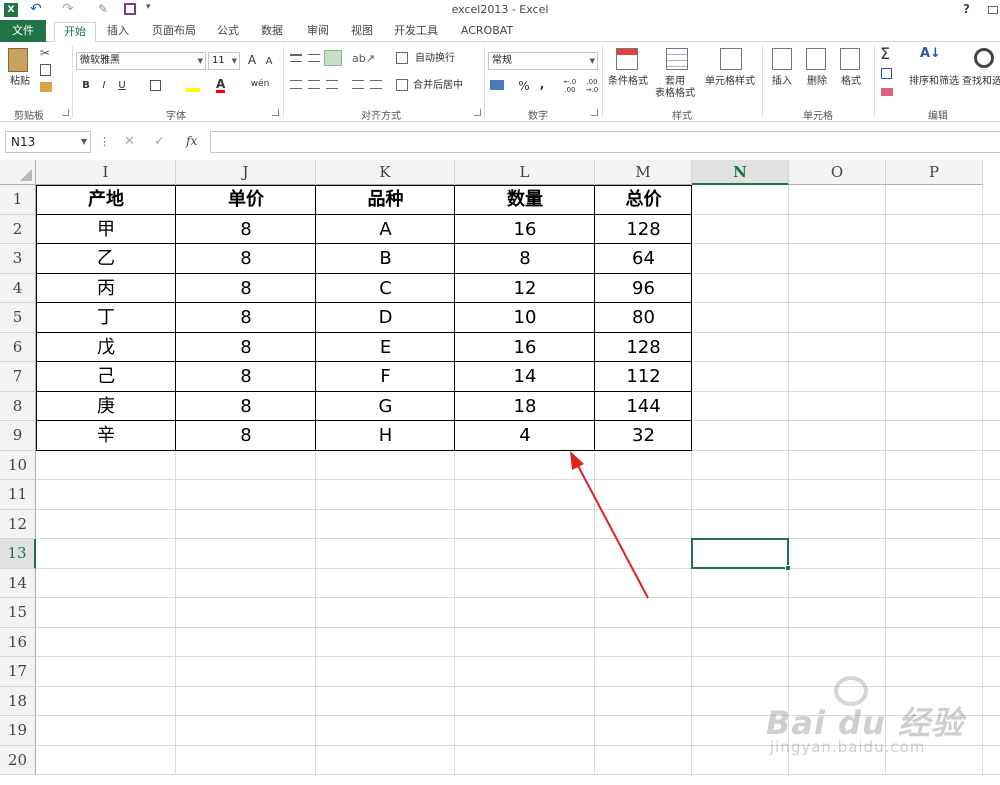 Image resolution: width=1000 pixels, height=785 pixels. What do you see at coordinates (18, 524) in the screenshot?
I see `row-header-12: 12` at bounding box center [18, 524].